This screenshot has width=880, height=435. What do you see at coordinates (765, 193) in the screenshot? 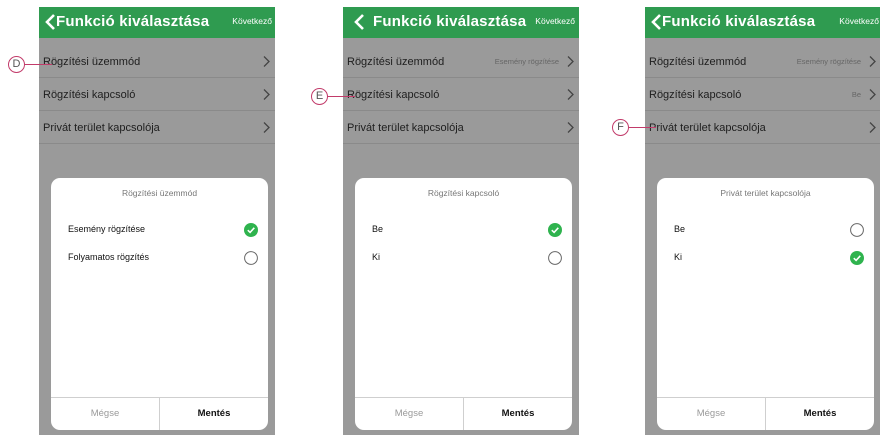
I see `sheet-title: Privát terület kapcsolója` at bounding box center [765, 193].